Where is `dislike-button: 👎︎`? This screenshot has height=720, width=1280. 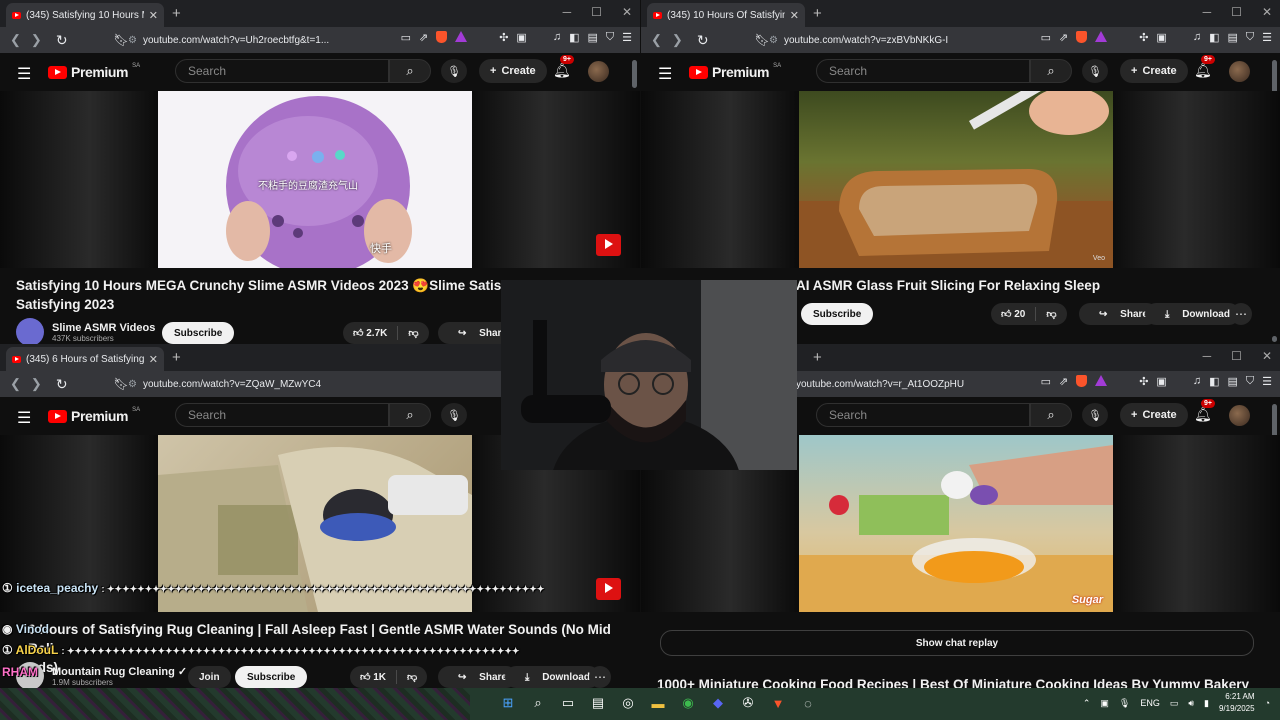
dislike-button: 👎︎ is located at coordinates (1051, 314).